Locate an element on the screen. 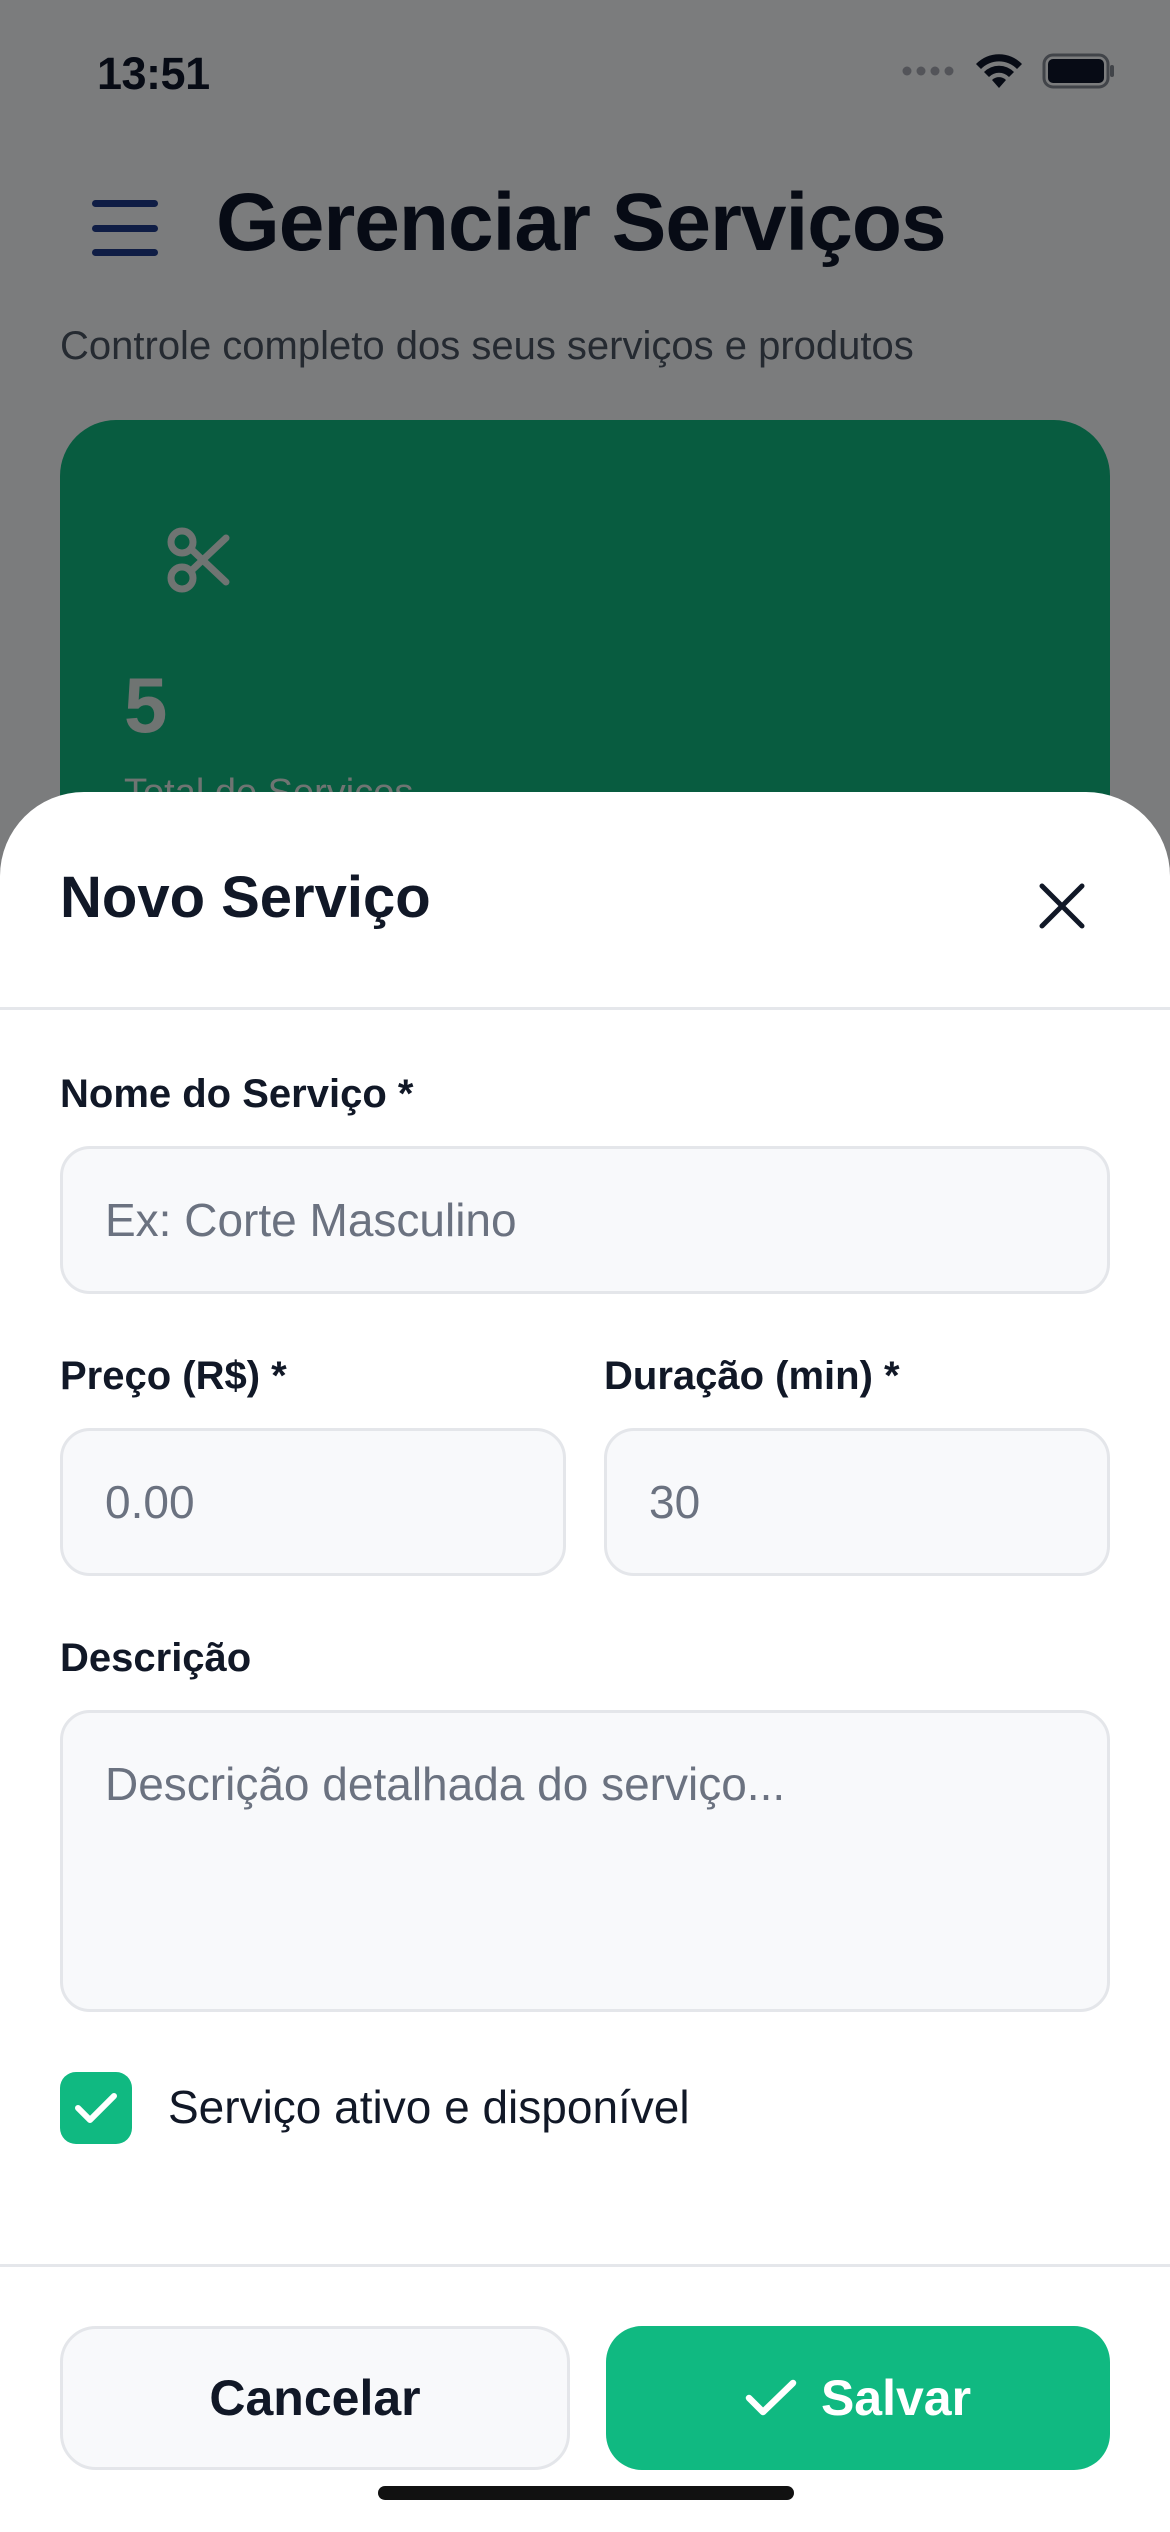  cancel-button: Cancelar is located at coordinates (315, 2398).